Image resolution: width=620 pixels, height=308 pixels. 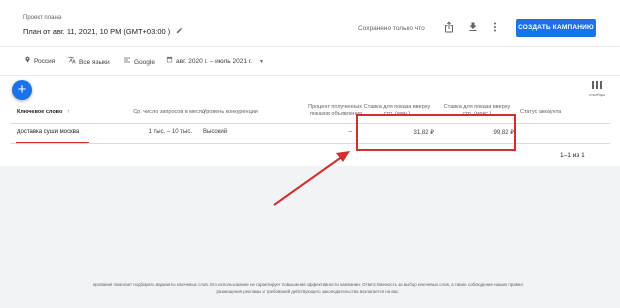 I want to click on annotation-arrow-icon, so click(x=311, y=178).